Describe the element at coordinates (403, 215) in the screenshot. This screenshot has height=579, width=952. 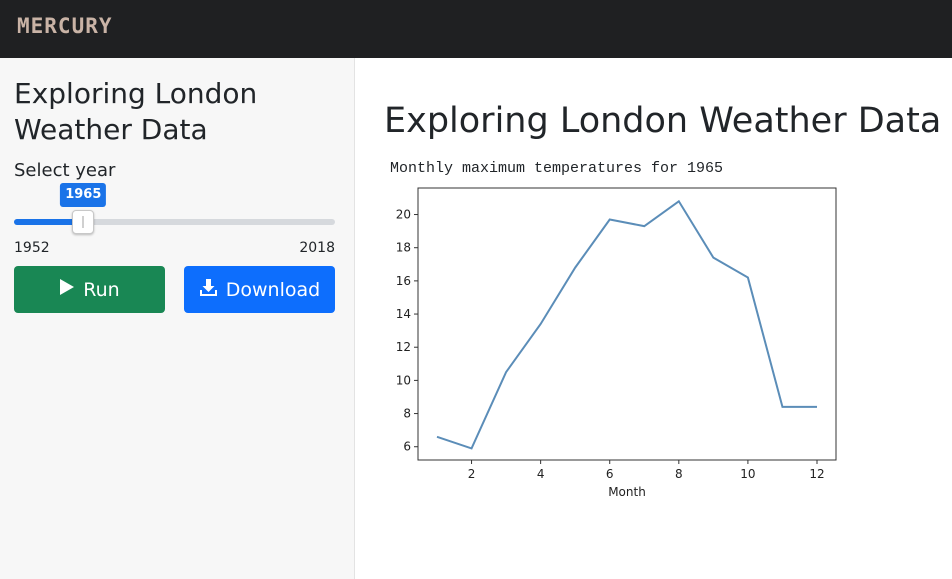
I see `y-tick-label: 20` at that location.